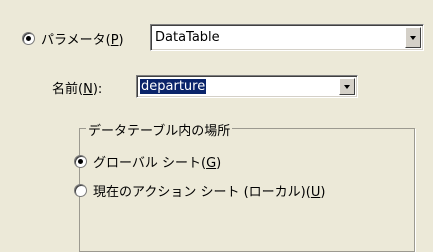 The image size is (433, 252). I want to click on parameter-radio, so click(28, 38).